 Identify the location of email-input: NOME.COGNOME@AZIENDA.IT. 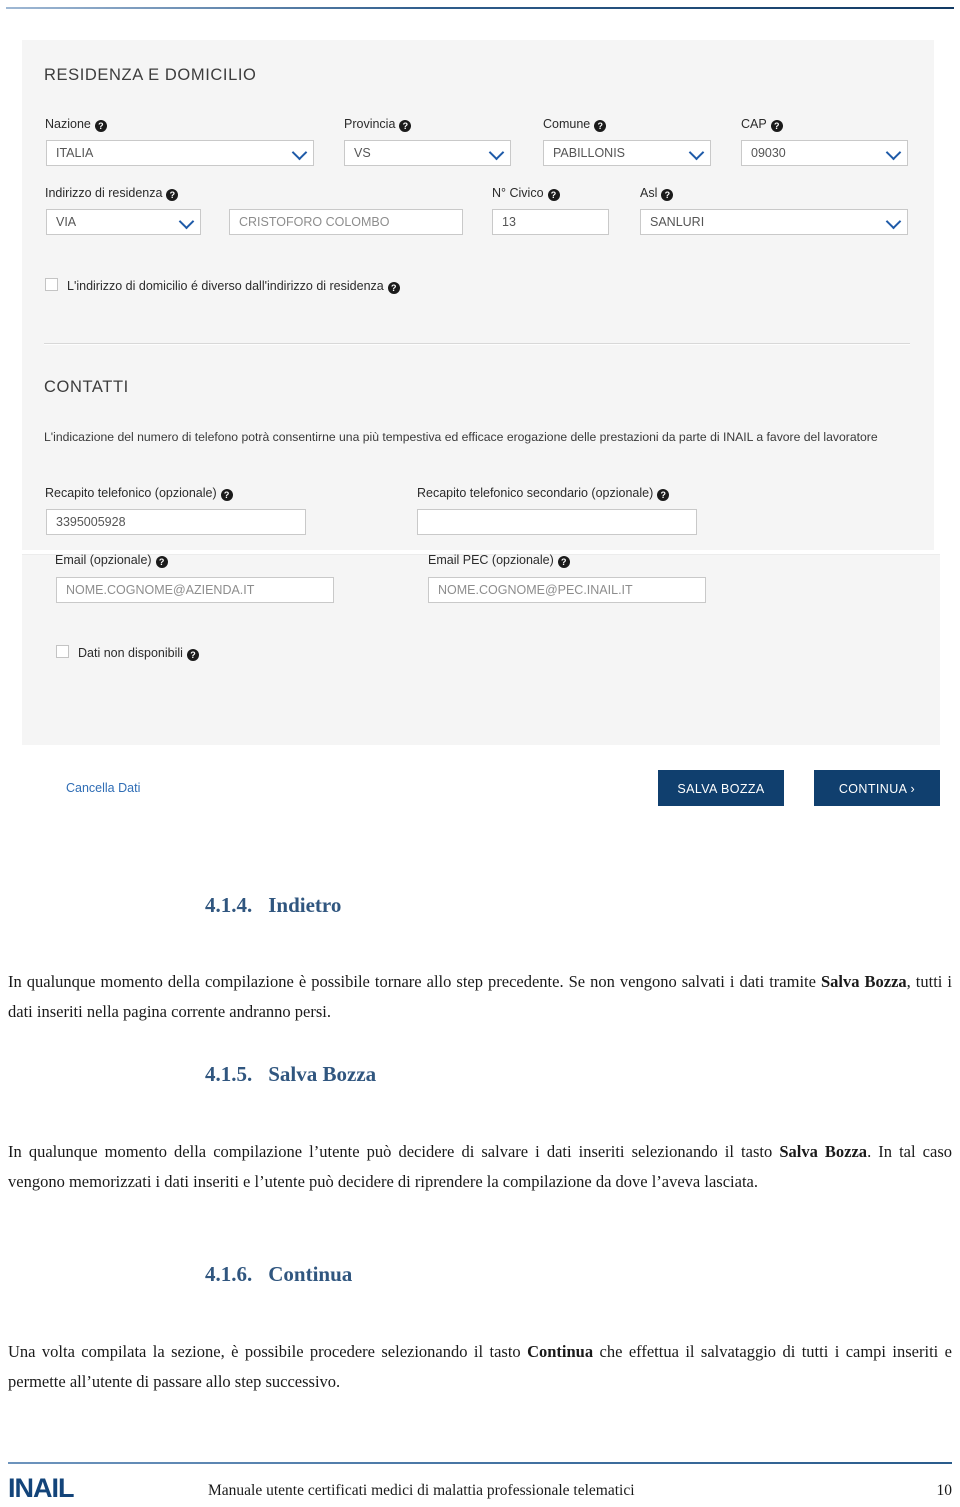
(195, 590).